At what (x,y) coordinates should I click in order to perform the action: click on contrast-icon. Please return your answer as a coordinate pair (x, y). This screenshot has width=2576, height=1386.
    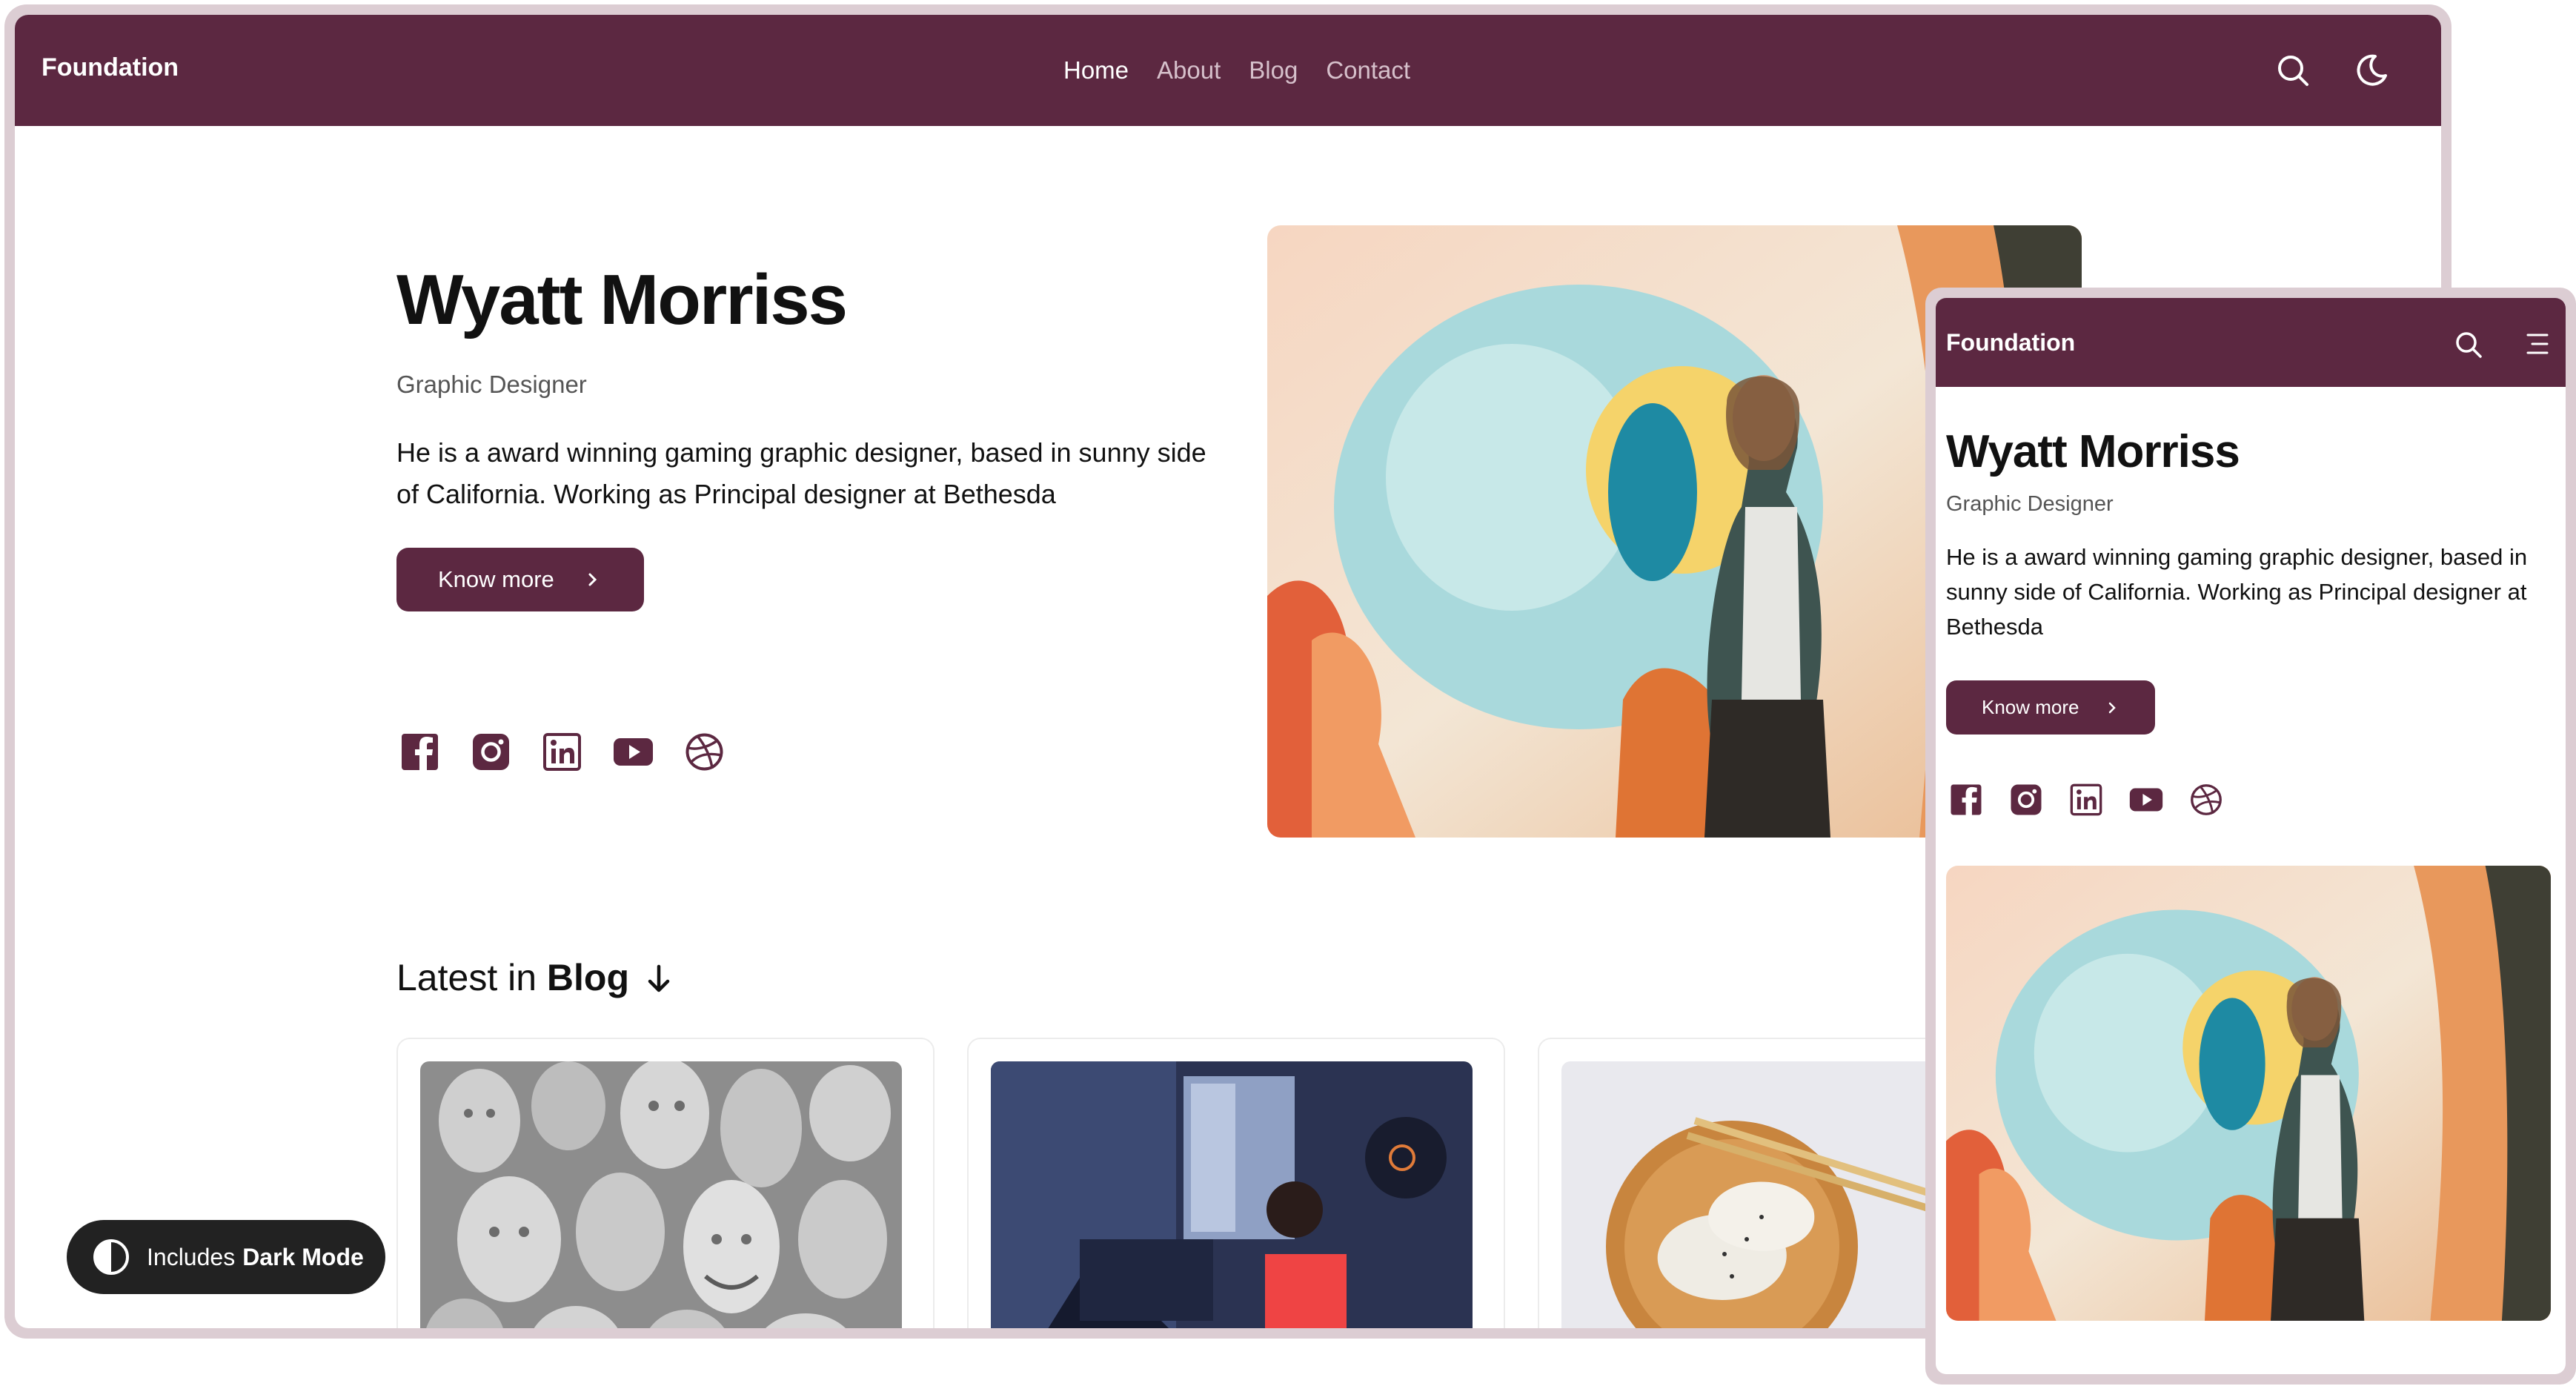
    Looking at the image, I should click on (111, 1257).